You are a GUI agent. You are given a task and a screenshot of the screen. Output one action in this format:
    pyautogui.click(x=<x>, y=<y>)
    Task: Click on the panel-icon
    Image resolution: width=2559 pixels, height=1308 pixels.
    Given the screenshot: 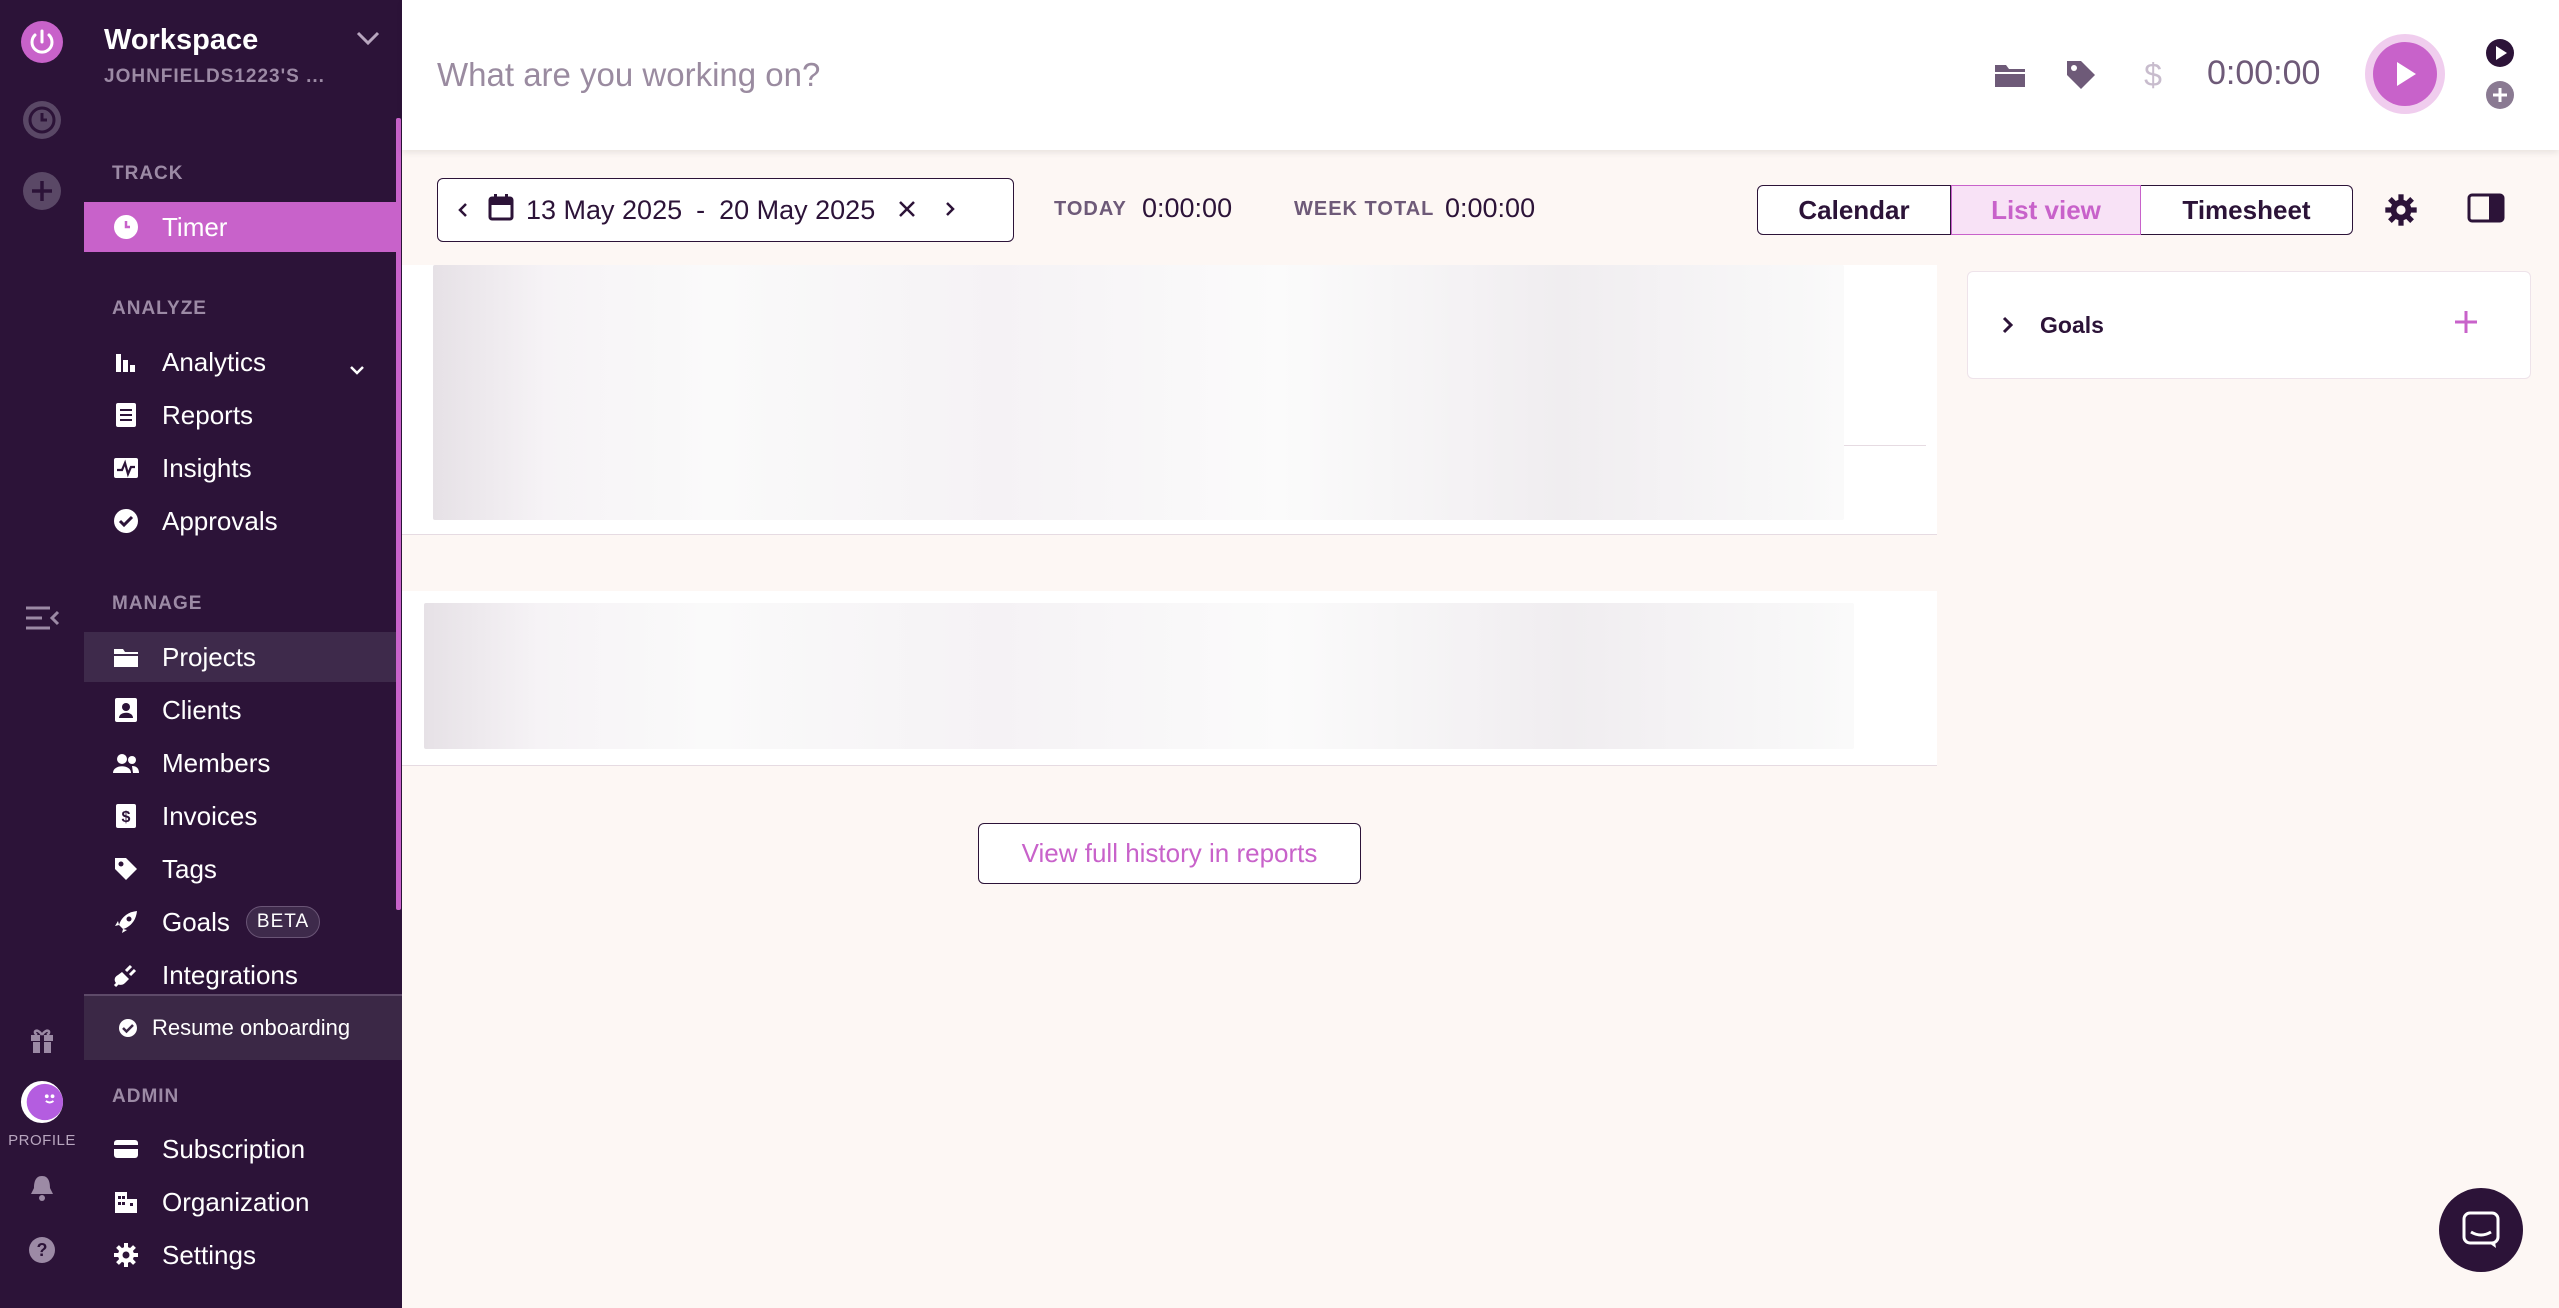 What is the action you would take?
    pyautogui.click(x=2486, y=210)
    